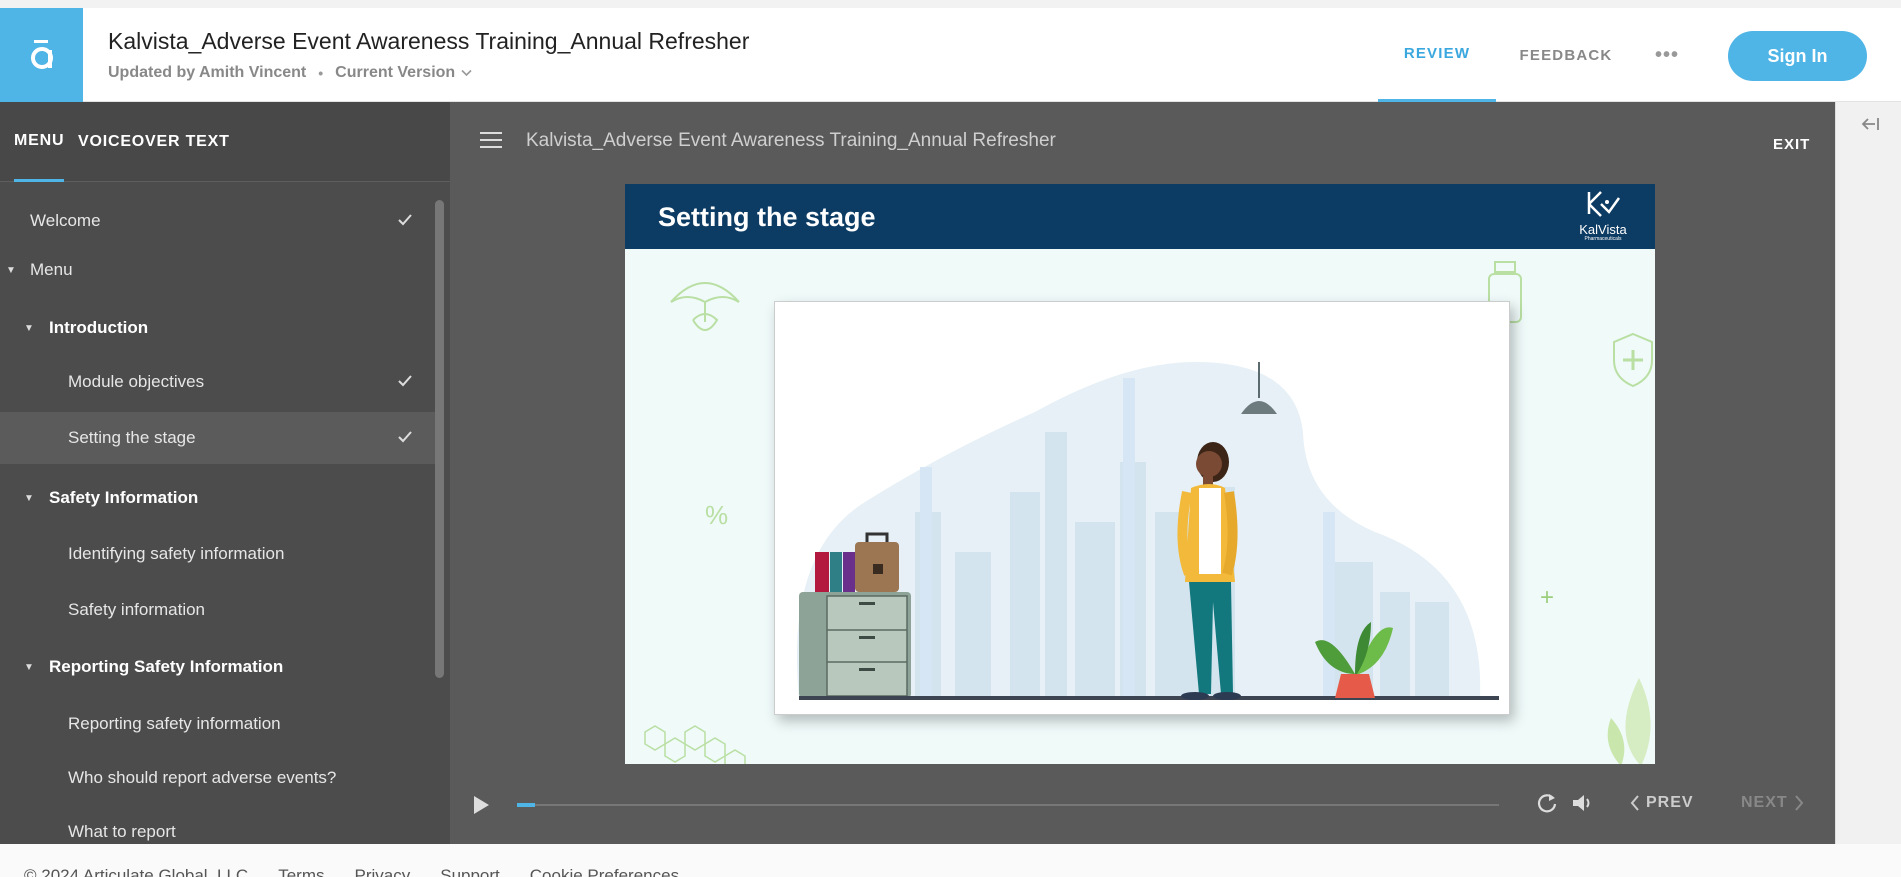 This screenshot has width=1901, height=877. Describe the element at coordinates (41, 55) in the screenshot. I see `articulate-logo-icon` at that location.